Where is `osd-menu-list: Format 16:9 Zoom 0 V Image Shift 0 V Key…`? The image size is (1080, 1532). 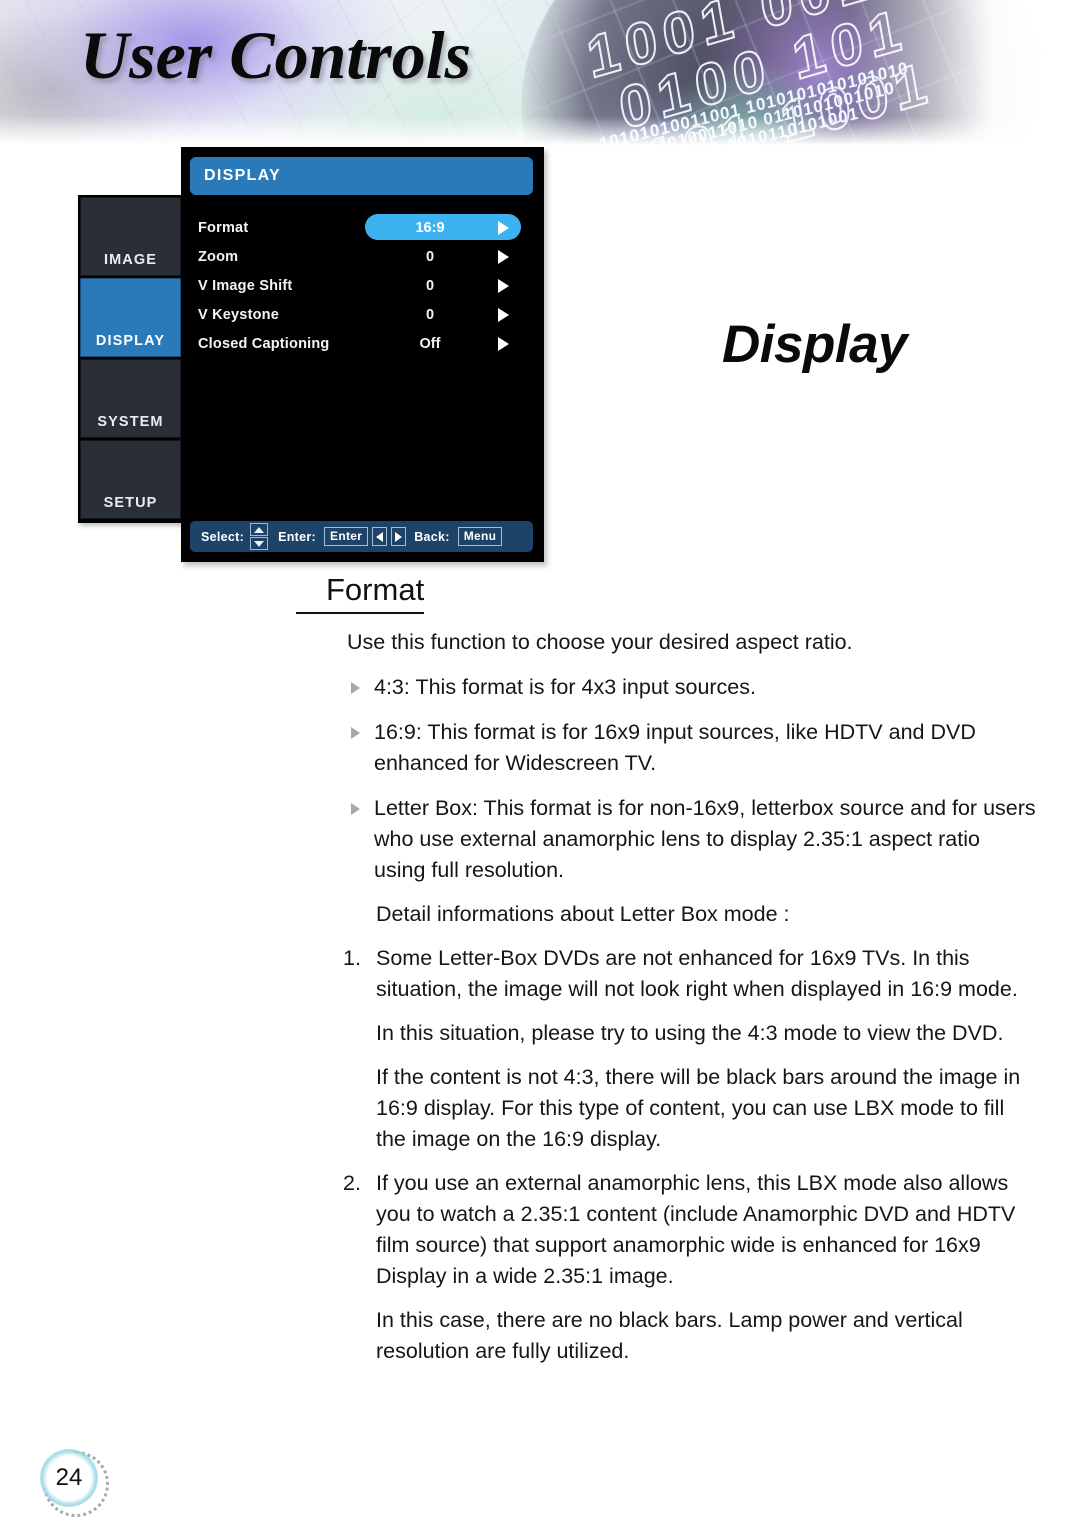
osd-menu-list: Format 16:9 Zoom 0 V Image Shift 0 V Key… is located at coordinates (363, 285).